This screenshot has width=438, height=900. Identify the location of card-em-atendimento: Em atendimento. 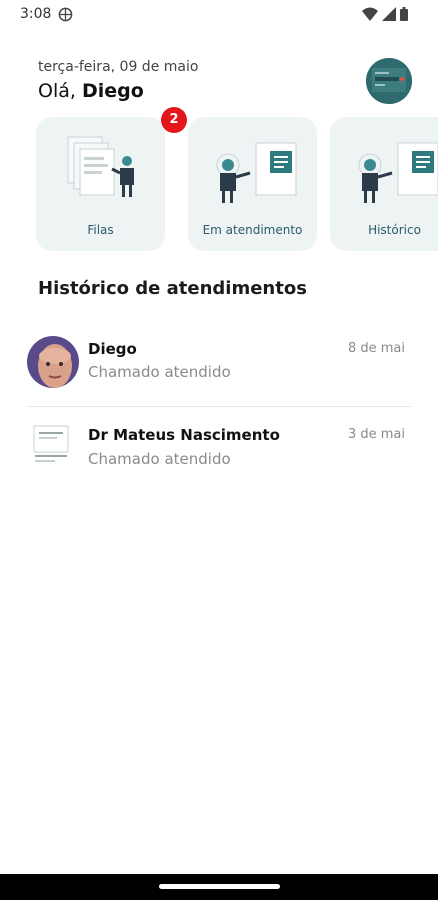
(252, 184).